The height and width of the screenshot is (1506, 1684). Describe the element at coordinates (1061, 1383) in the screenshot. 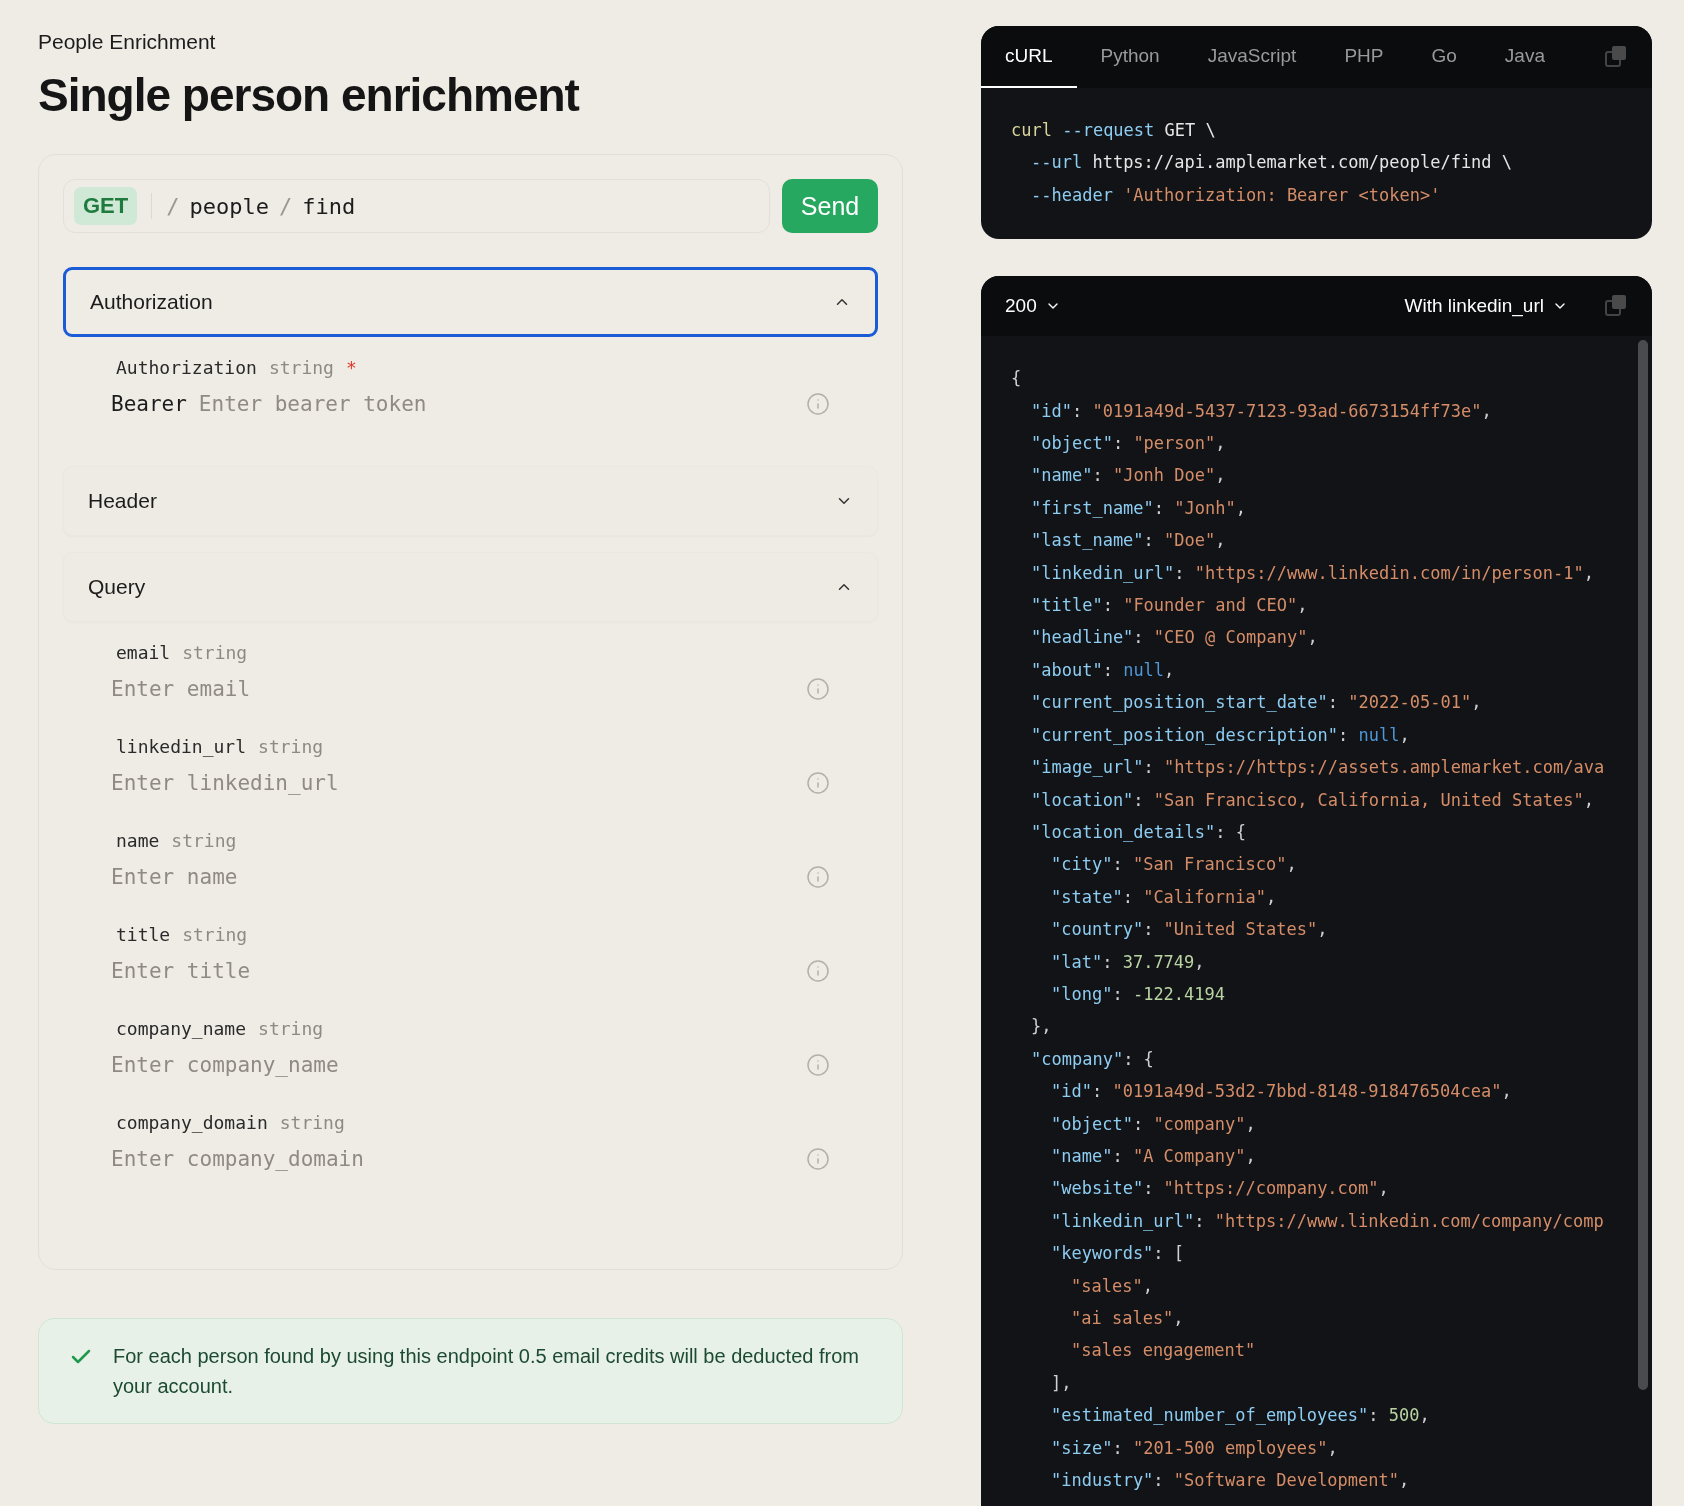

I see `code-line: ],` at that location.